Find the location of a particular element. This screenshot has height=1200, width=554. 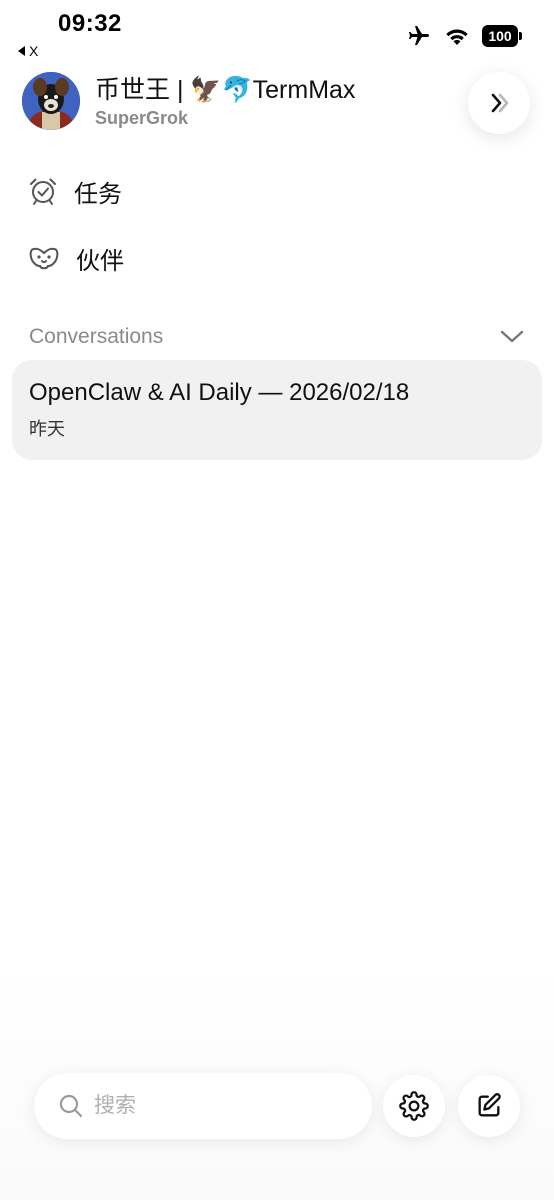

back-app-label: X is located at coordinates (34, 51).